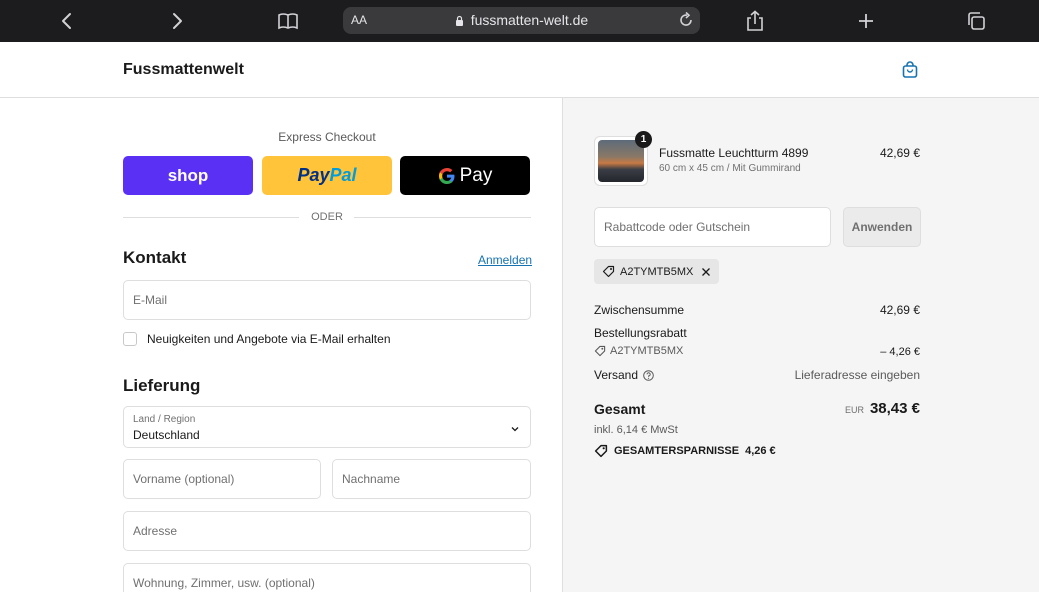 The width and height of the screenshot is (1039, 592). I want to click on country-value: Deutschland, so click(166, 435).